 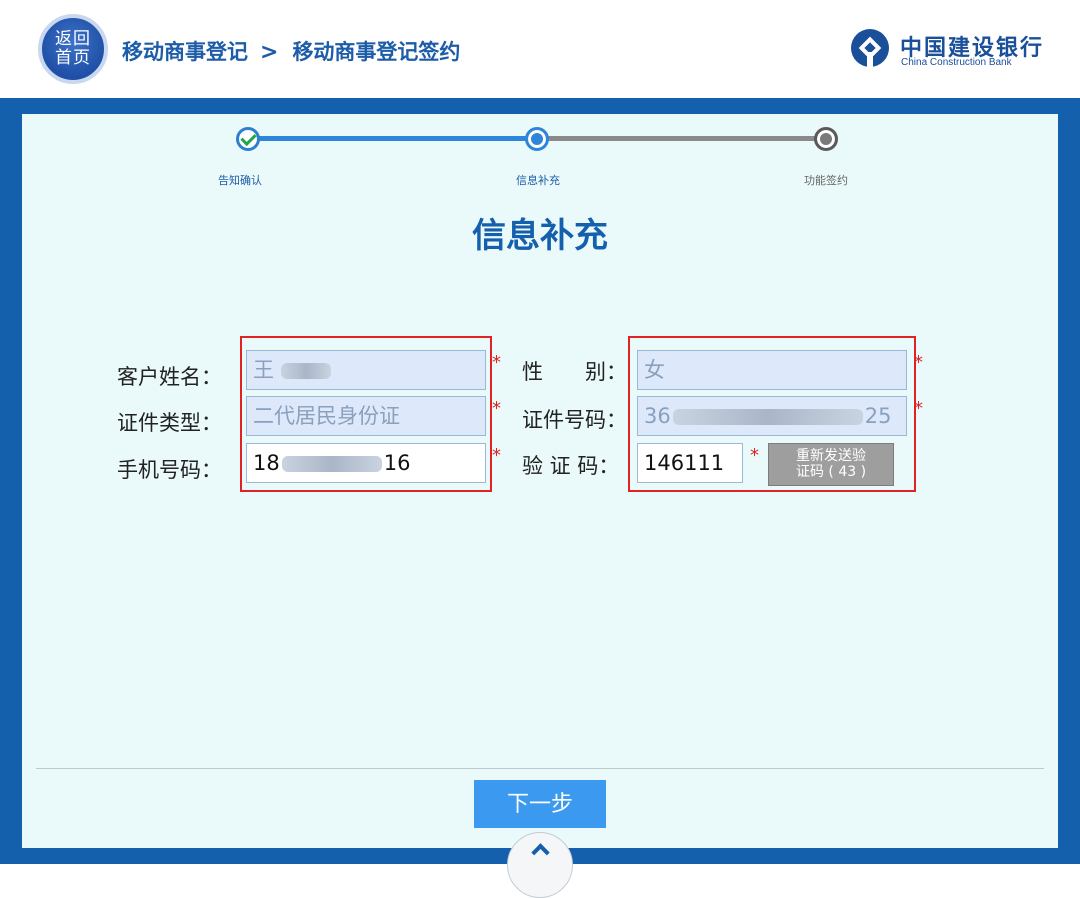 I want to click on chevron-up-icon, so click(x=540, y=852).